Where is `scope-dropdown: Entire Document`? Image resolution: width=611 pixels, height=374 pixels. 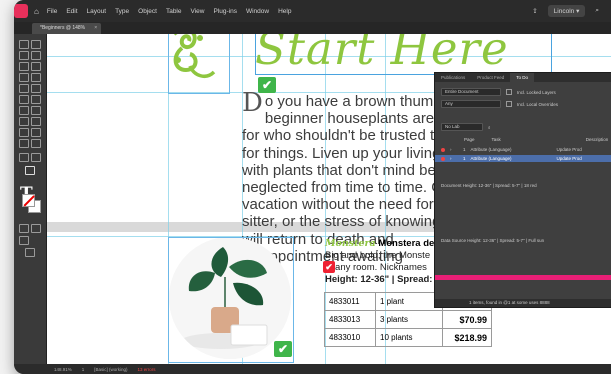
scope-dropdown: Entire Document is located at coordinates (471, 92).